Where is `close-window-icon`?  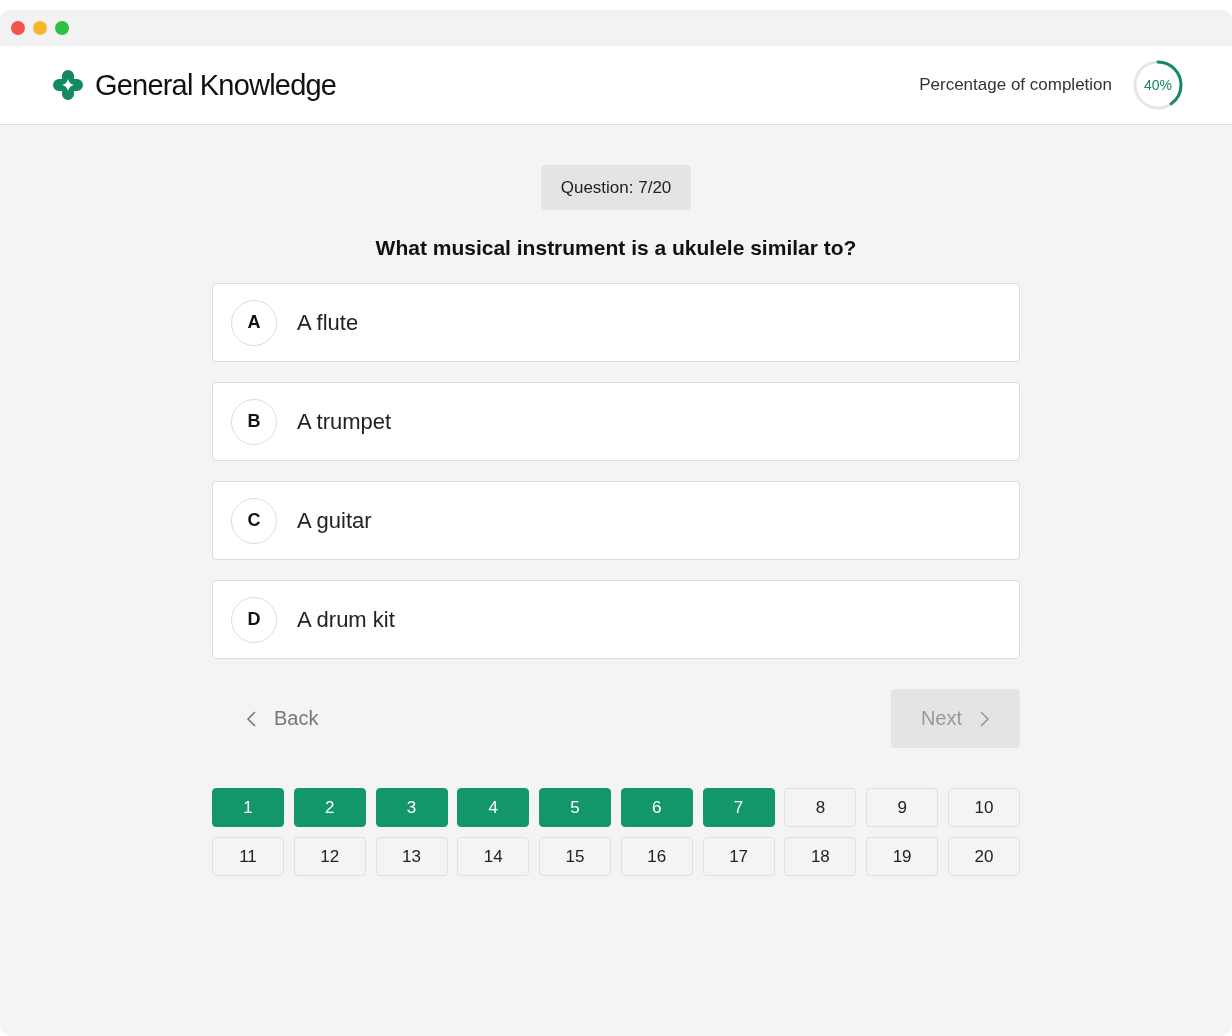
close-window-icon is located at coordinates (18, 28).